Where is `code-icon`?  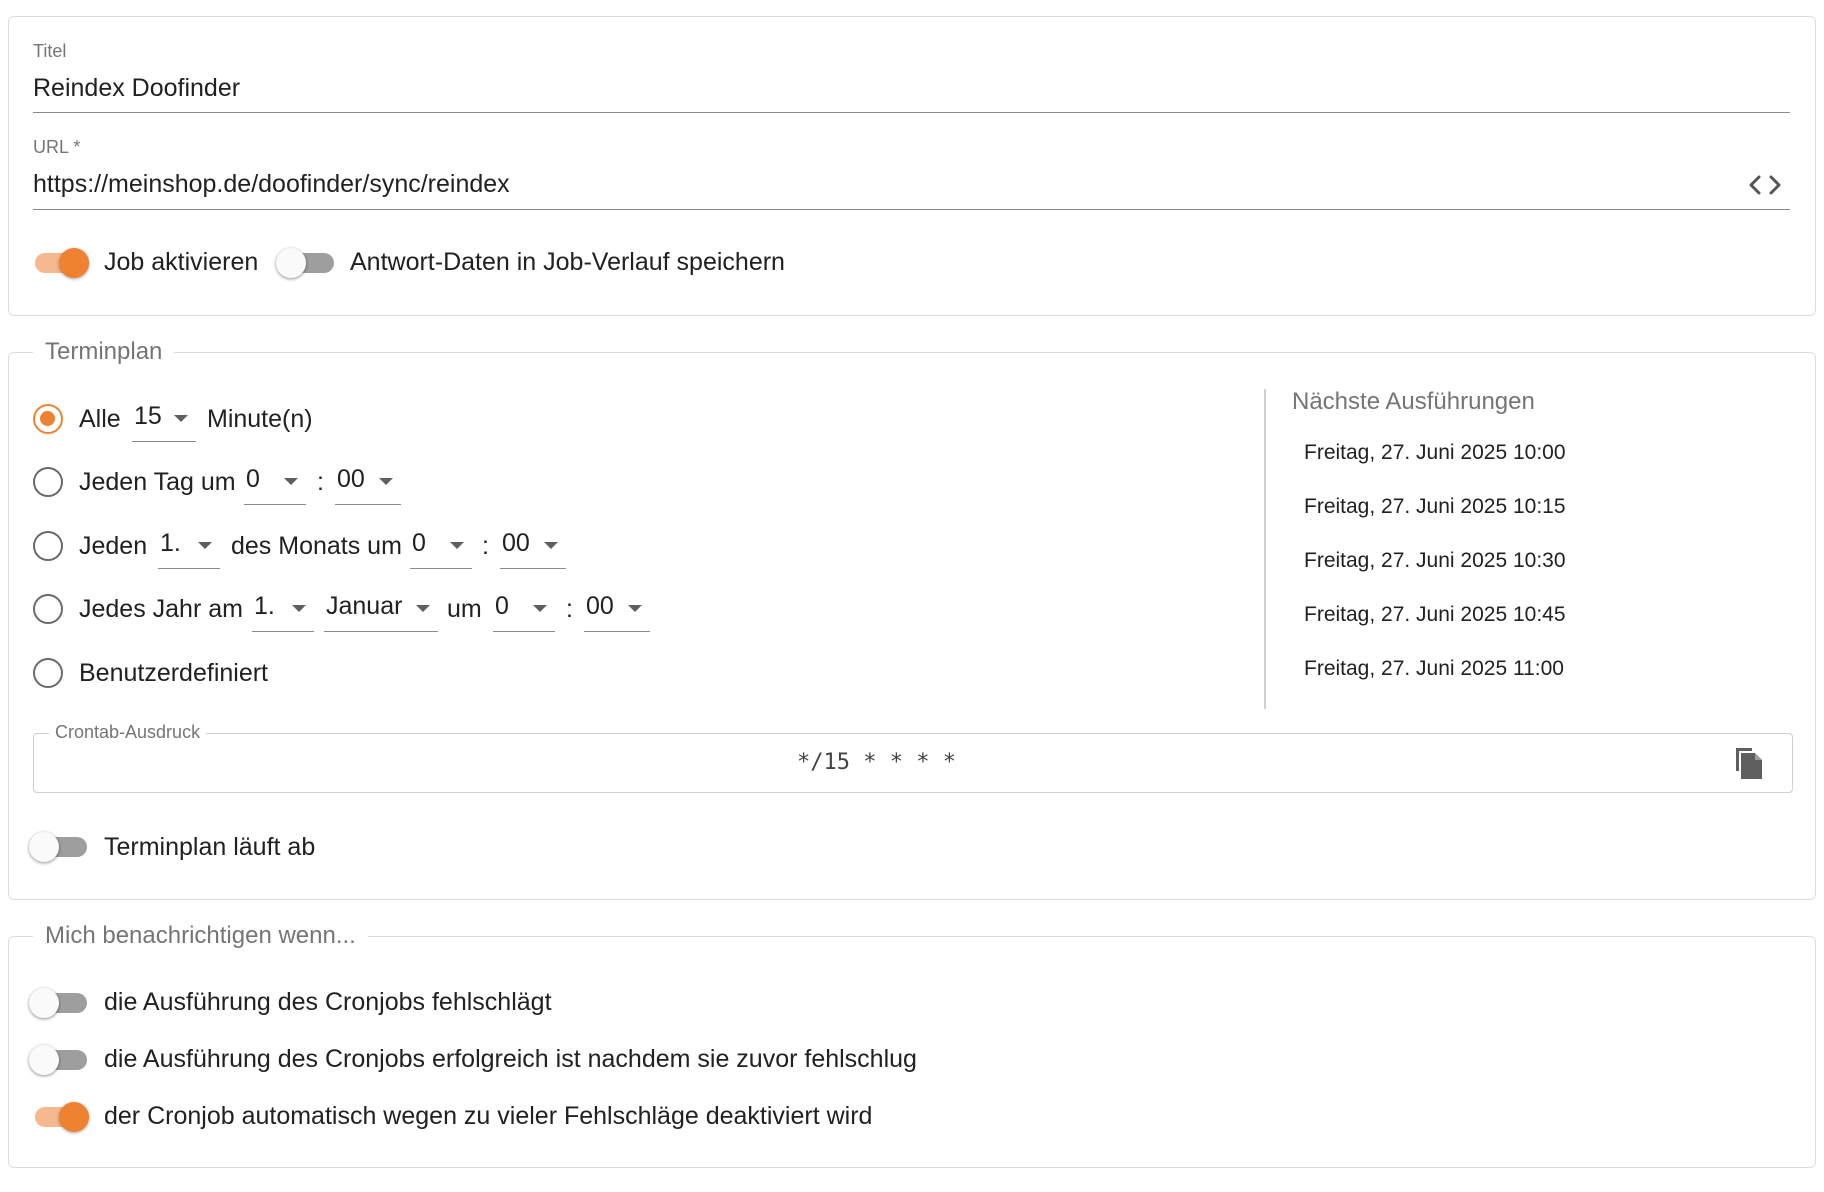 code-icon is located at coordinates (1765, 185).